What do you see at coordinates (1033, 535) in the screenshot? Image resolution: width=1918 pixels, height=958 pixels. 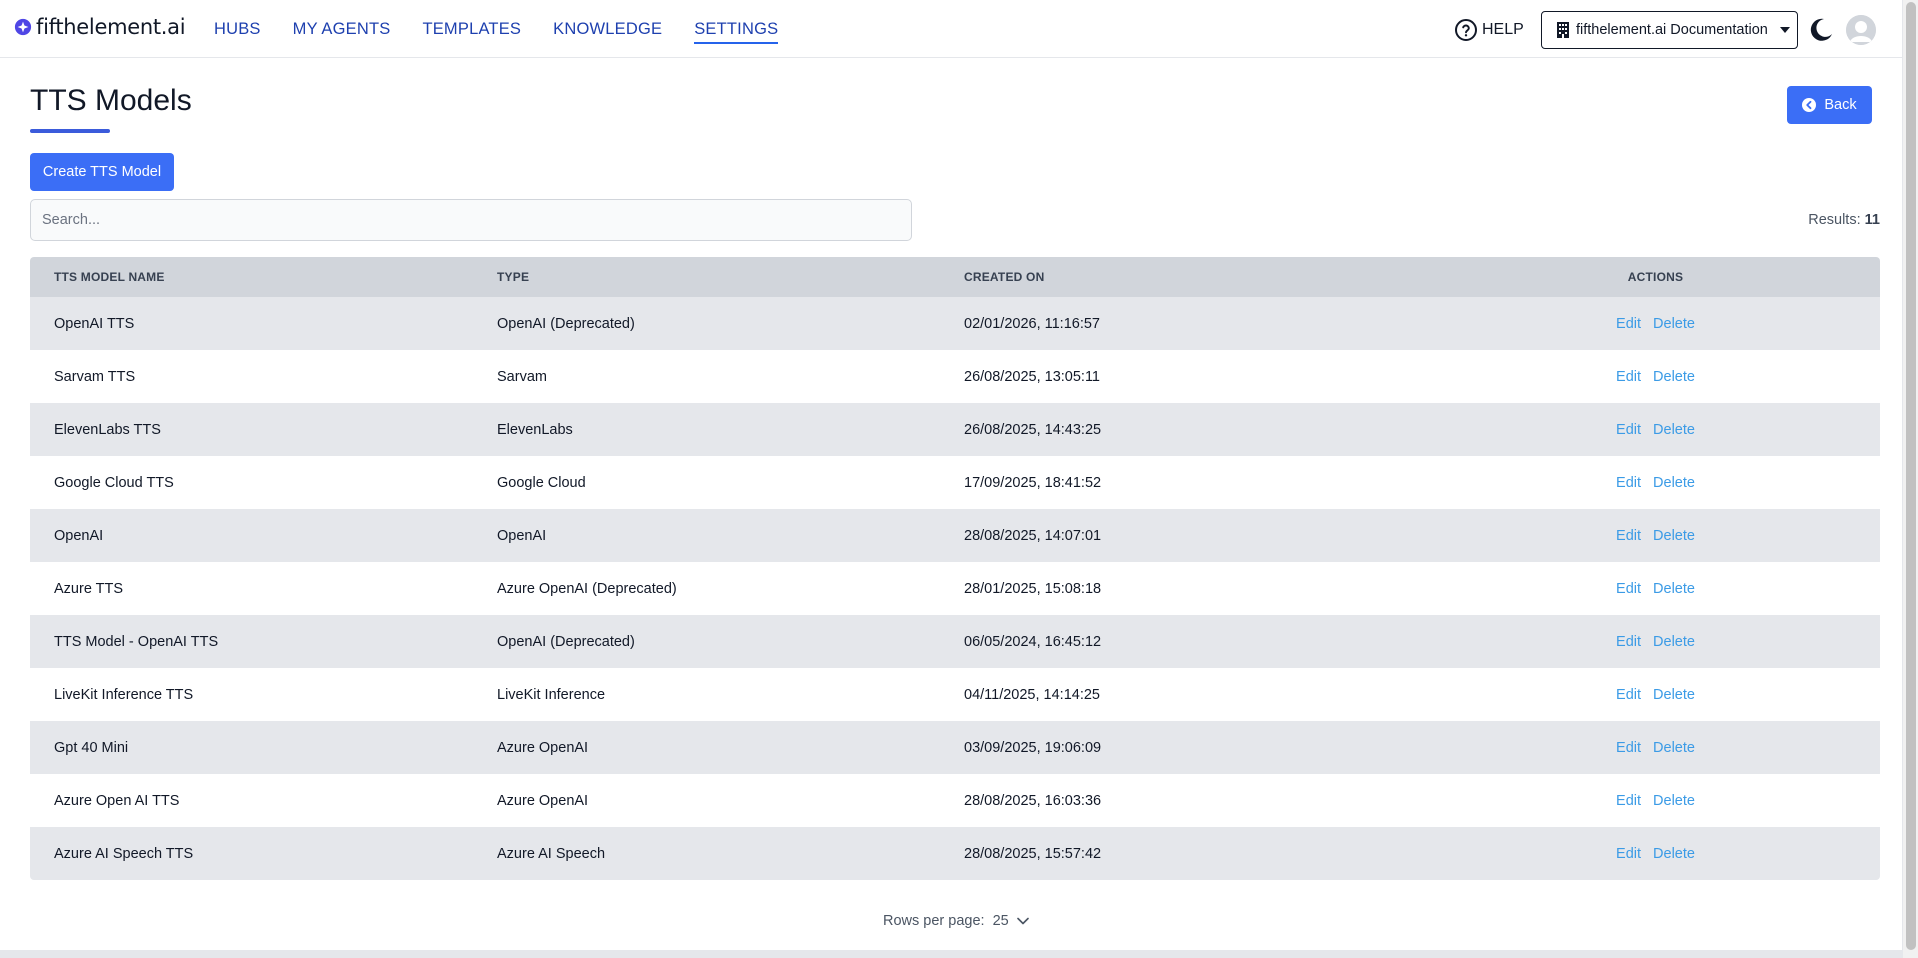 I see `cell-created-on: 28/08/2025, 14:07:01` at bounding box center [1033, 535].